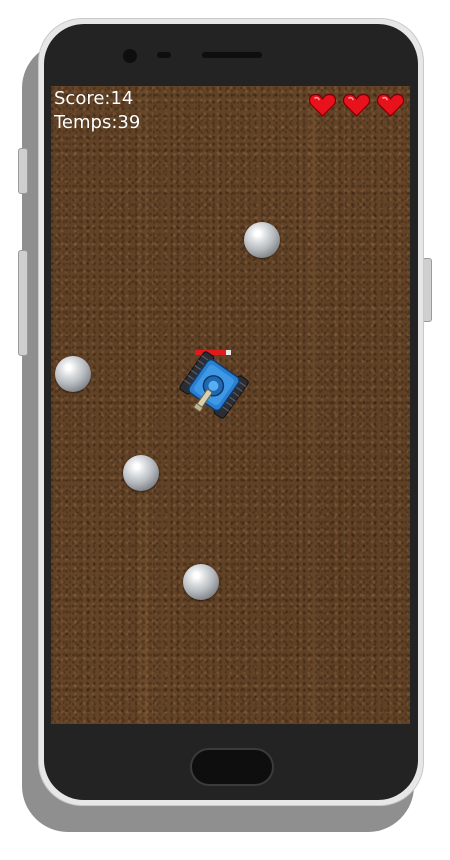 This screenshot has width=450, height=860. I want to click on lives-indicator, so click(356, 105).